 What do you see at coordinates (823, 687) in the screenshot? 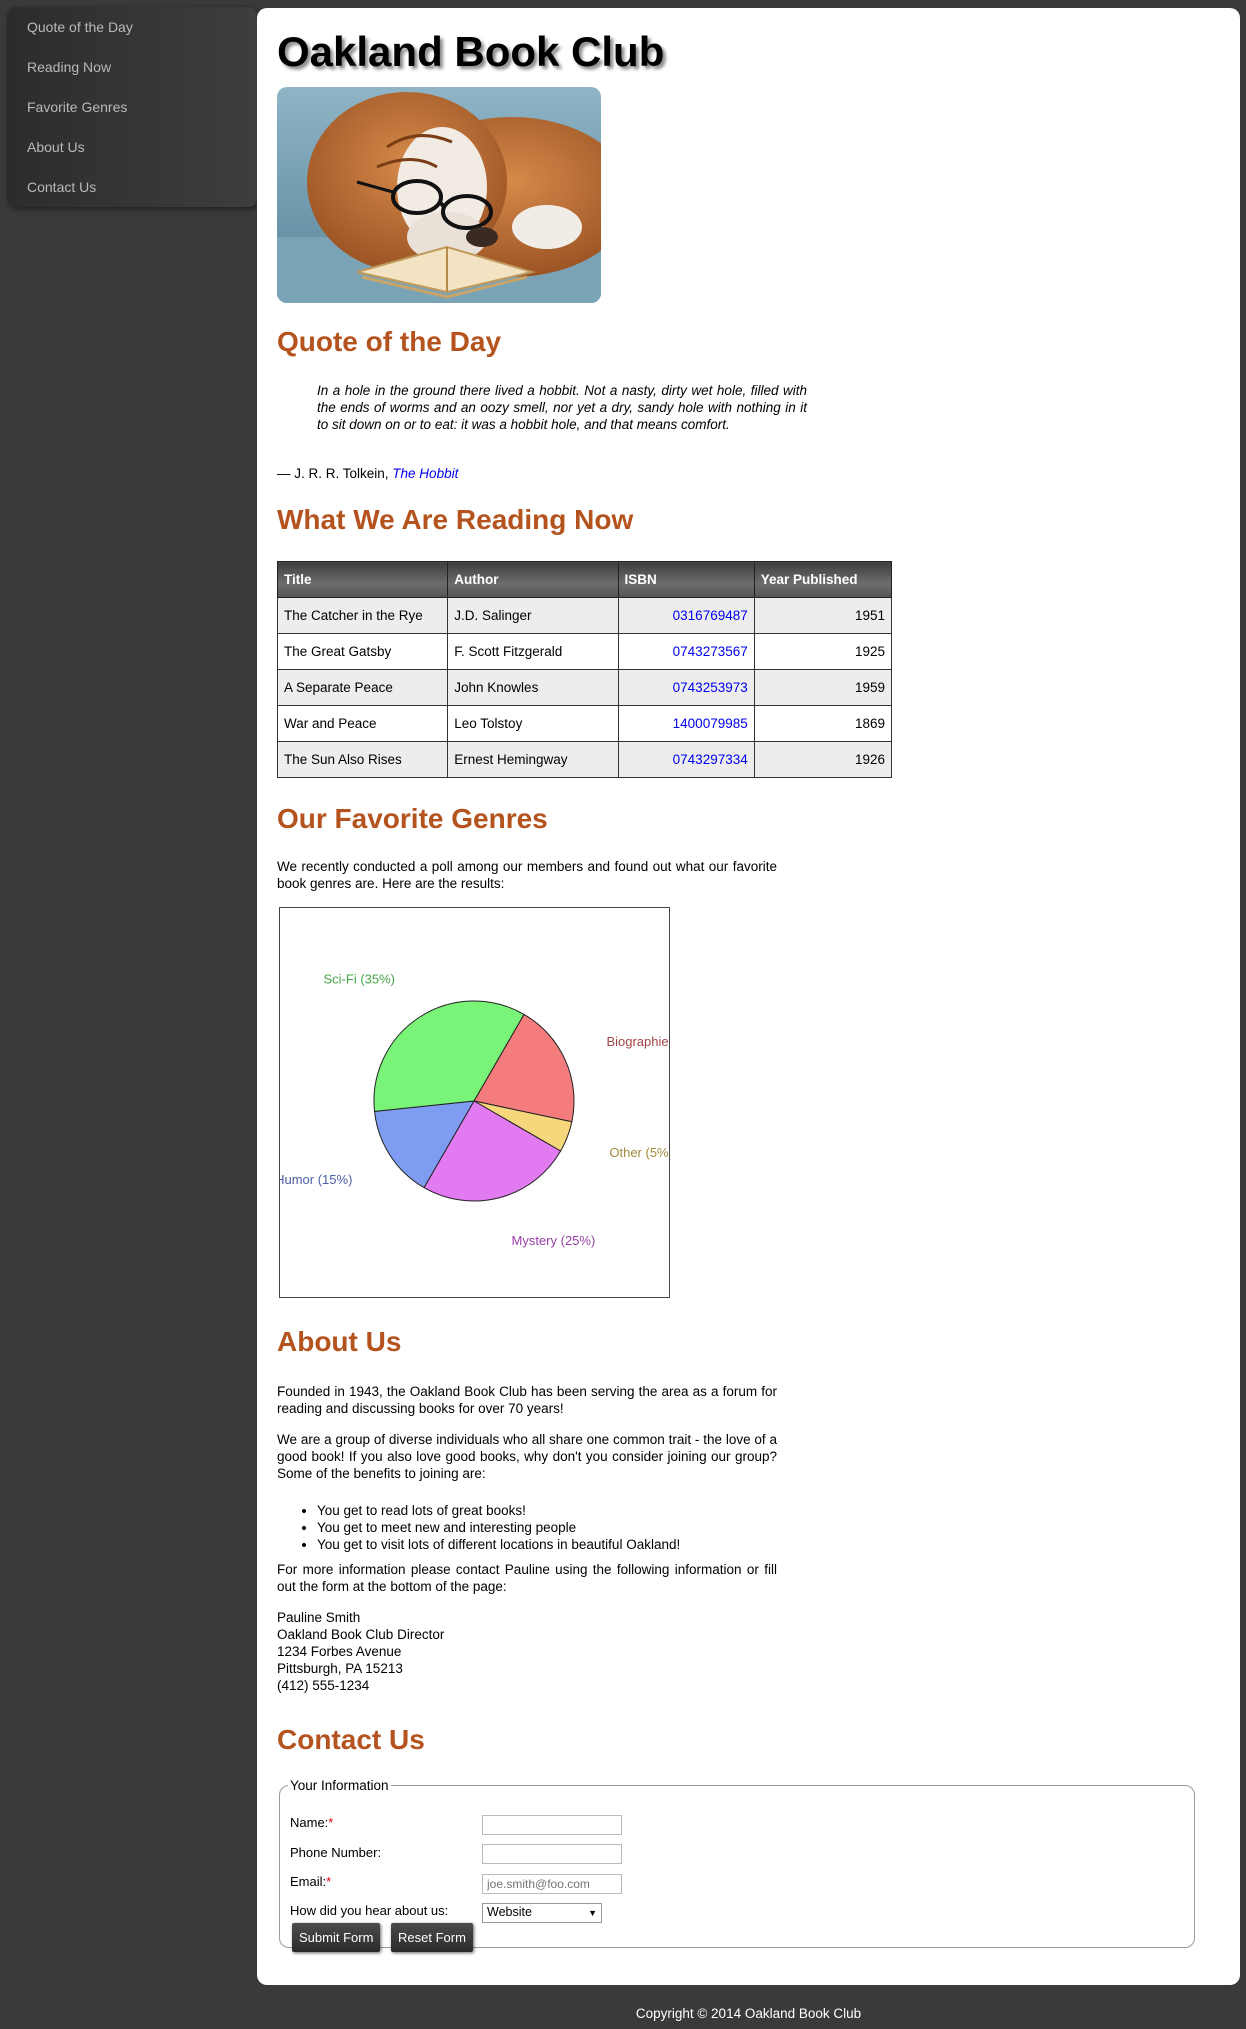
I see `cell-year: 1959` at bounding box center [823, 687].